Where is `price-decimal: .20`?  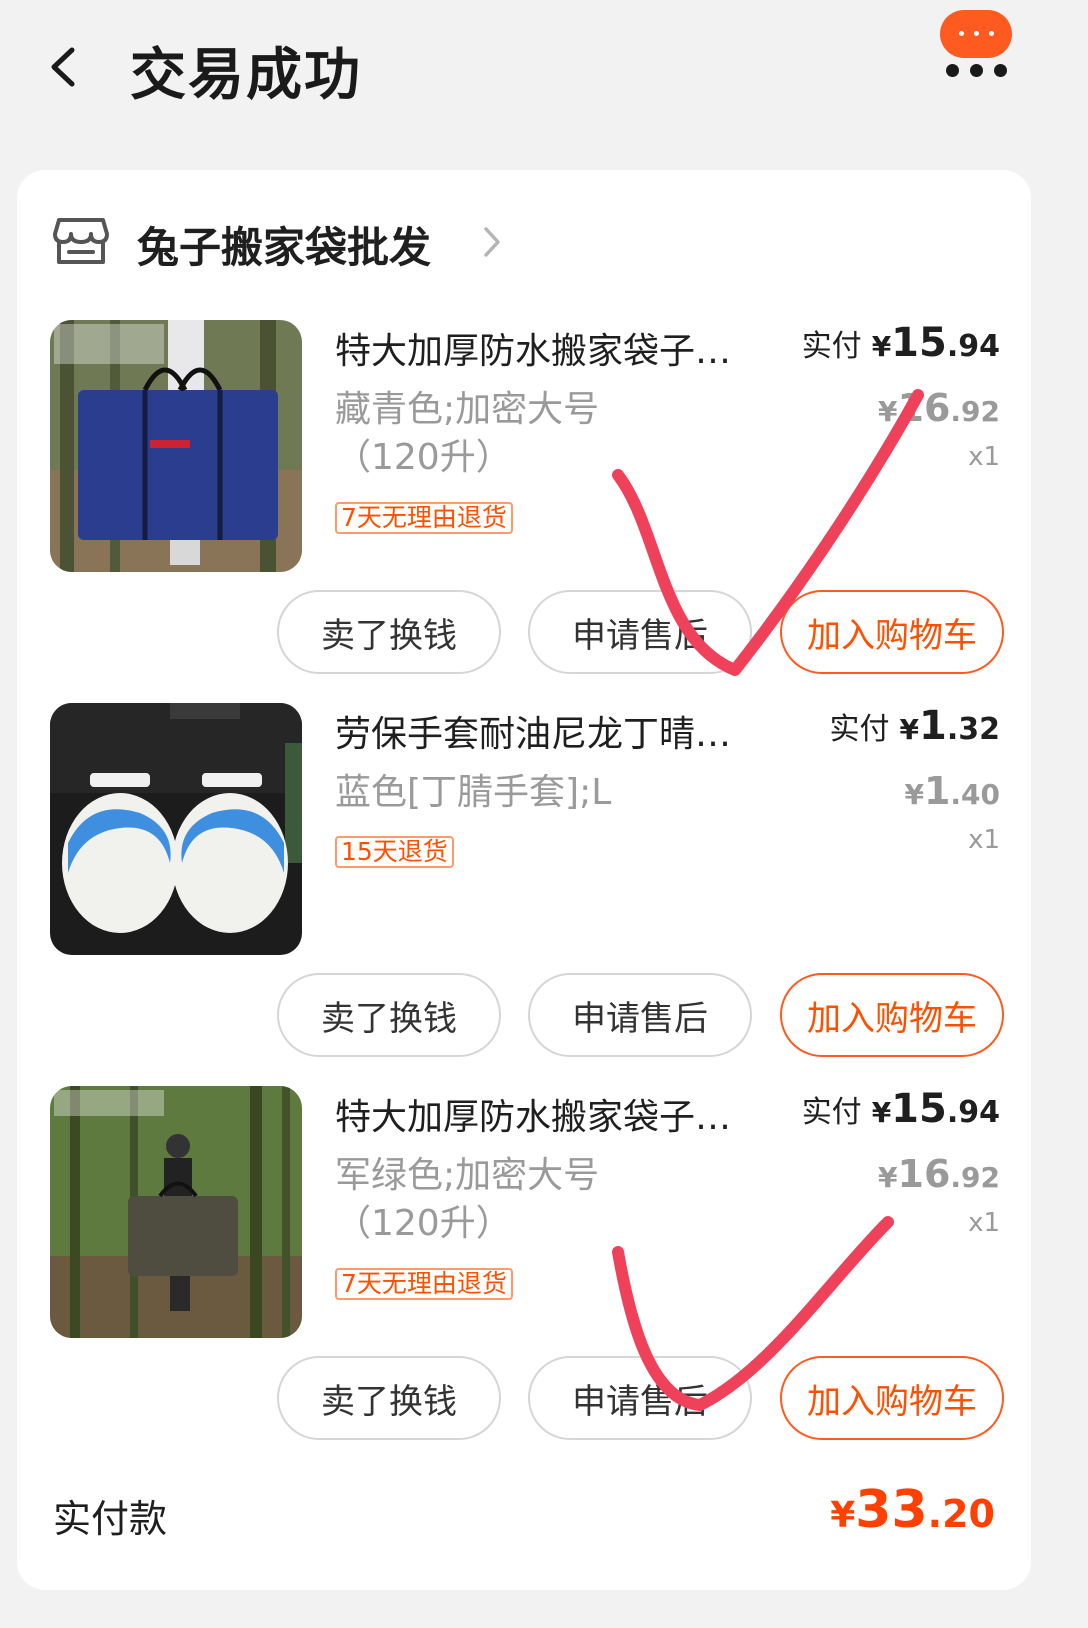
price-decimal: .20 is located at coordinates (961, 1514).